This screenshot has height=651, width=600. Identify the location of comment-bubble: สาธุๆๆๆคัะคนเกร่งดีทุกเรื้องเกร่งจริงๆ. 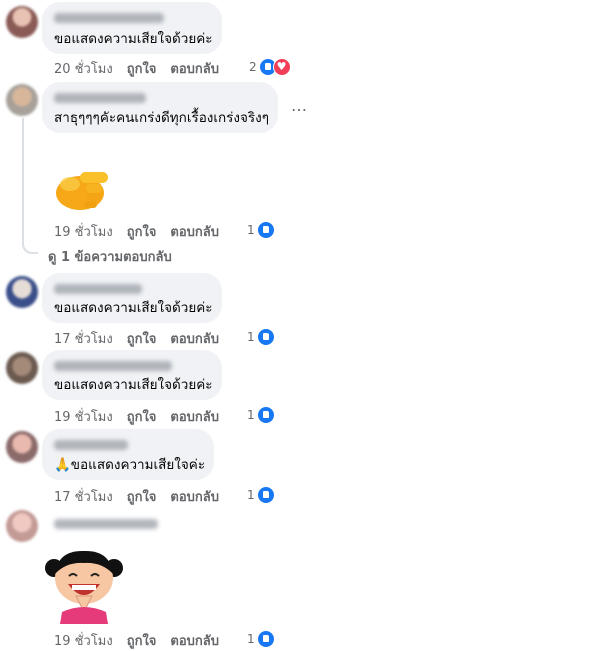
(160, 107).